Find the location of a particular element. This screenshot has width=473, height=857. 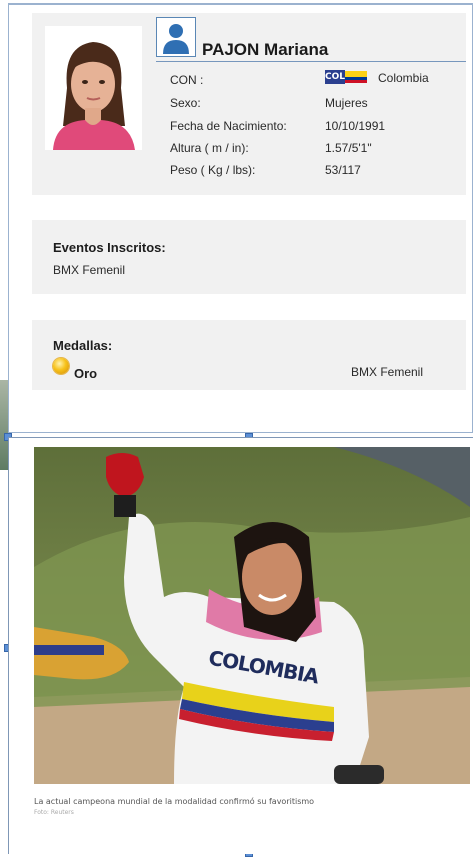

field-label-sex: Sexo: is located at coordinates (185, 103).